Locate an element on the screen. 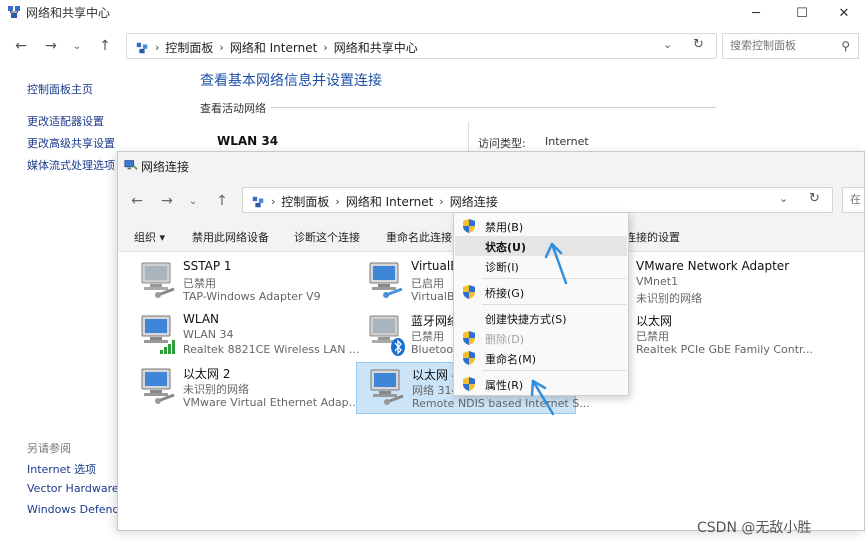  diagnose-button: 诊断这个连接 is located at coordinates (327, 237).